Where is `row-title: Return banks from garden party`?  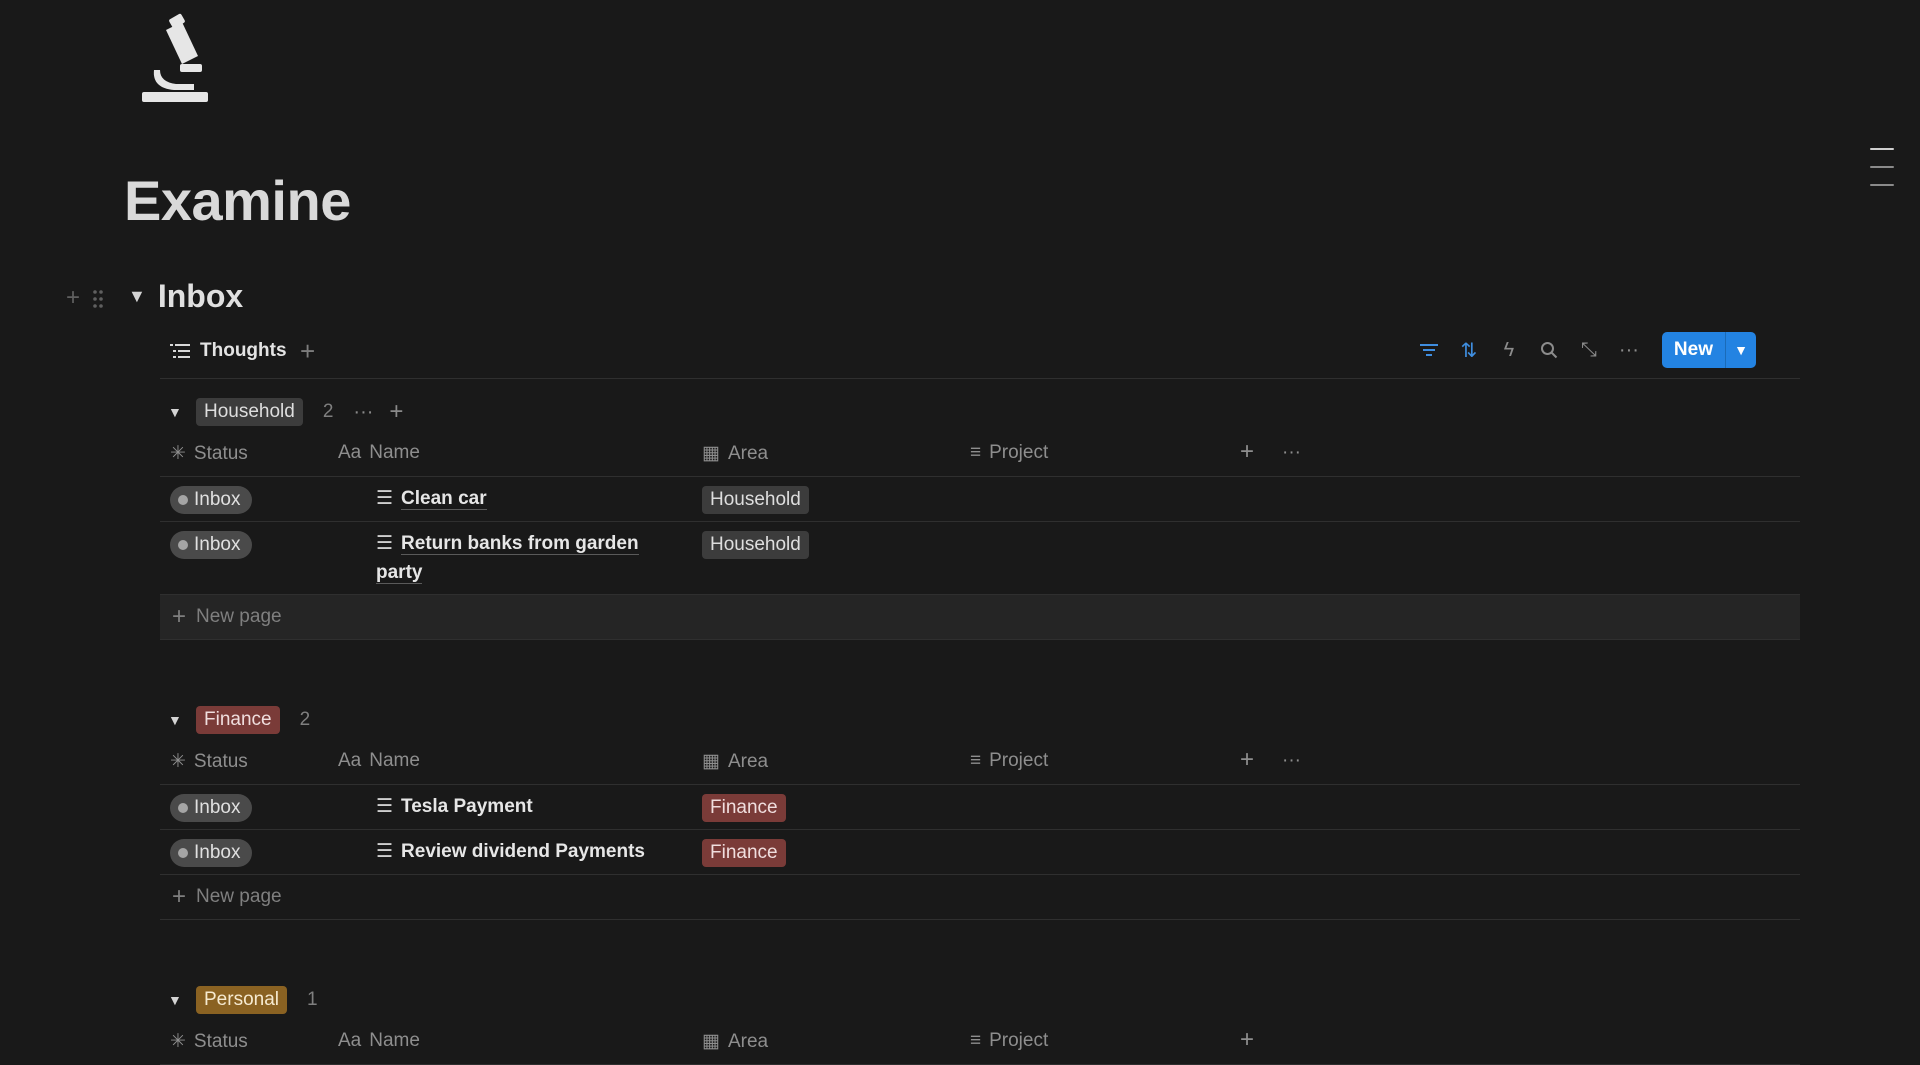
row-title: Return banks from garden party is located at coordinates (507, 559).